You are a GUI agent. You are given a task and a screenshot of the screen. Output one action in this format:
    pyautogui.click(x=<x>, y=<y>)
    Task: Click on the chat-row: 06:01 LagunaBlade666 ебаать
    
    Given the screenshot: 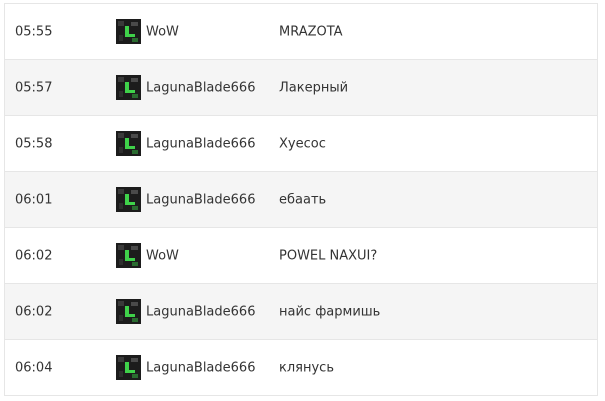 What is the action you would take?
    pyautogui.click(x=301, y=200)
    